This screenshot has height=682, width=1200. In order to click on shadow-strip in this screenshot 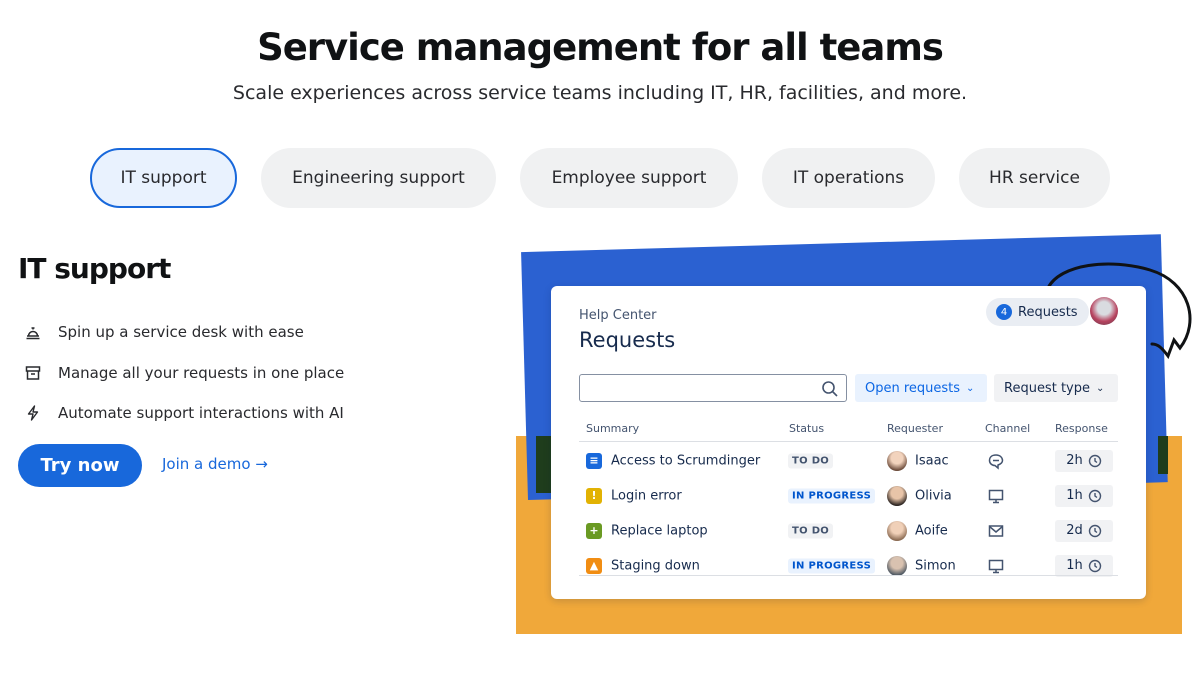, I will do `click(1163, 455)`.